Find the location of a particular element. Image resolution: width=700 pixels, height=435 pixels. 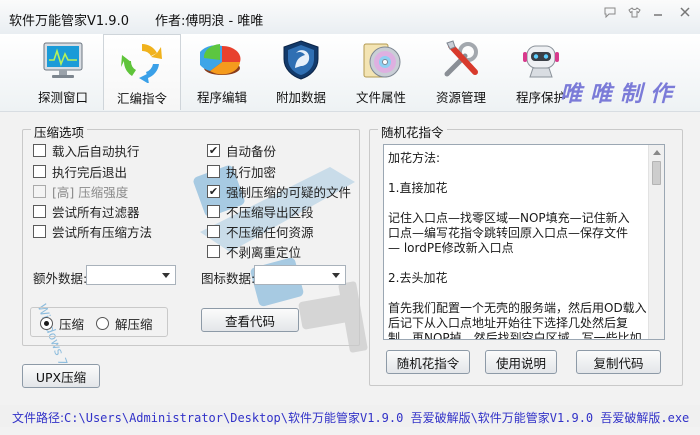

tool-label: 探测窗口 is located at coordinates (62, 97).